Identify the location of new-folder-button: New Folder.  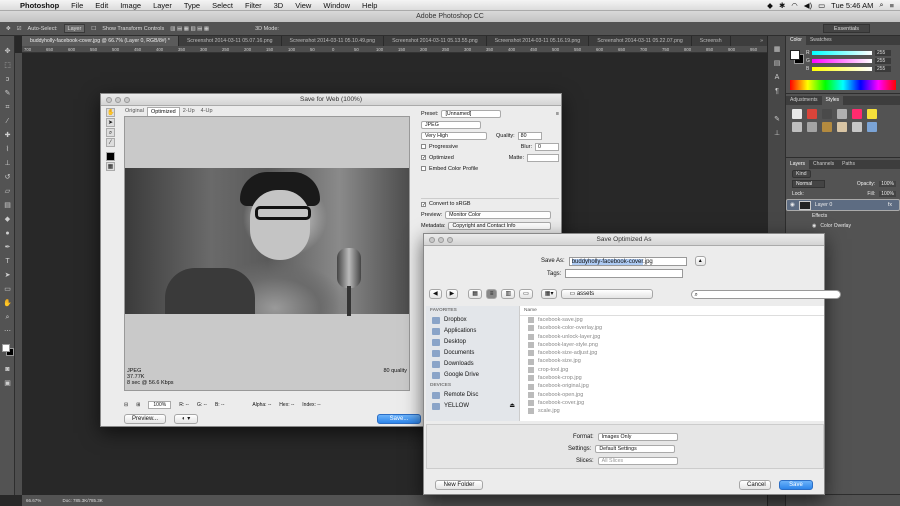
(459, 485).